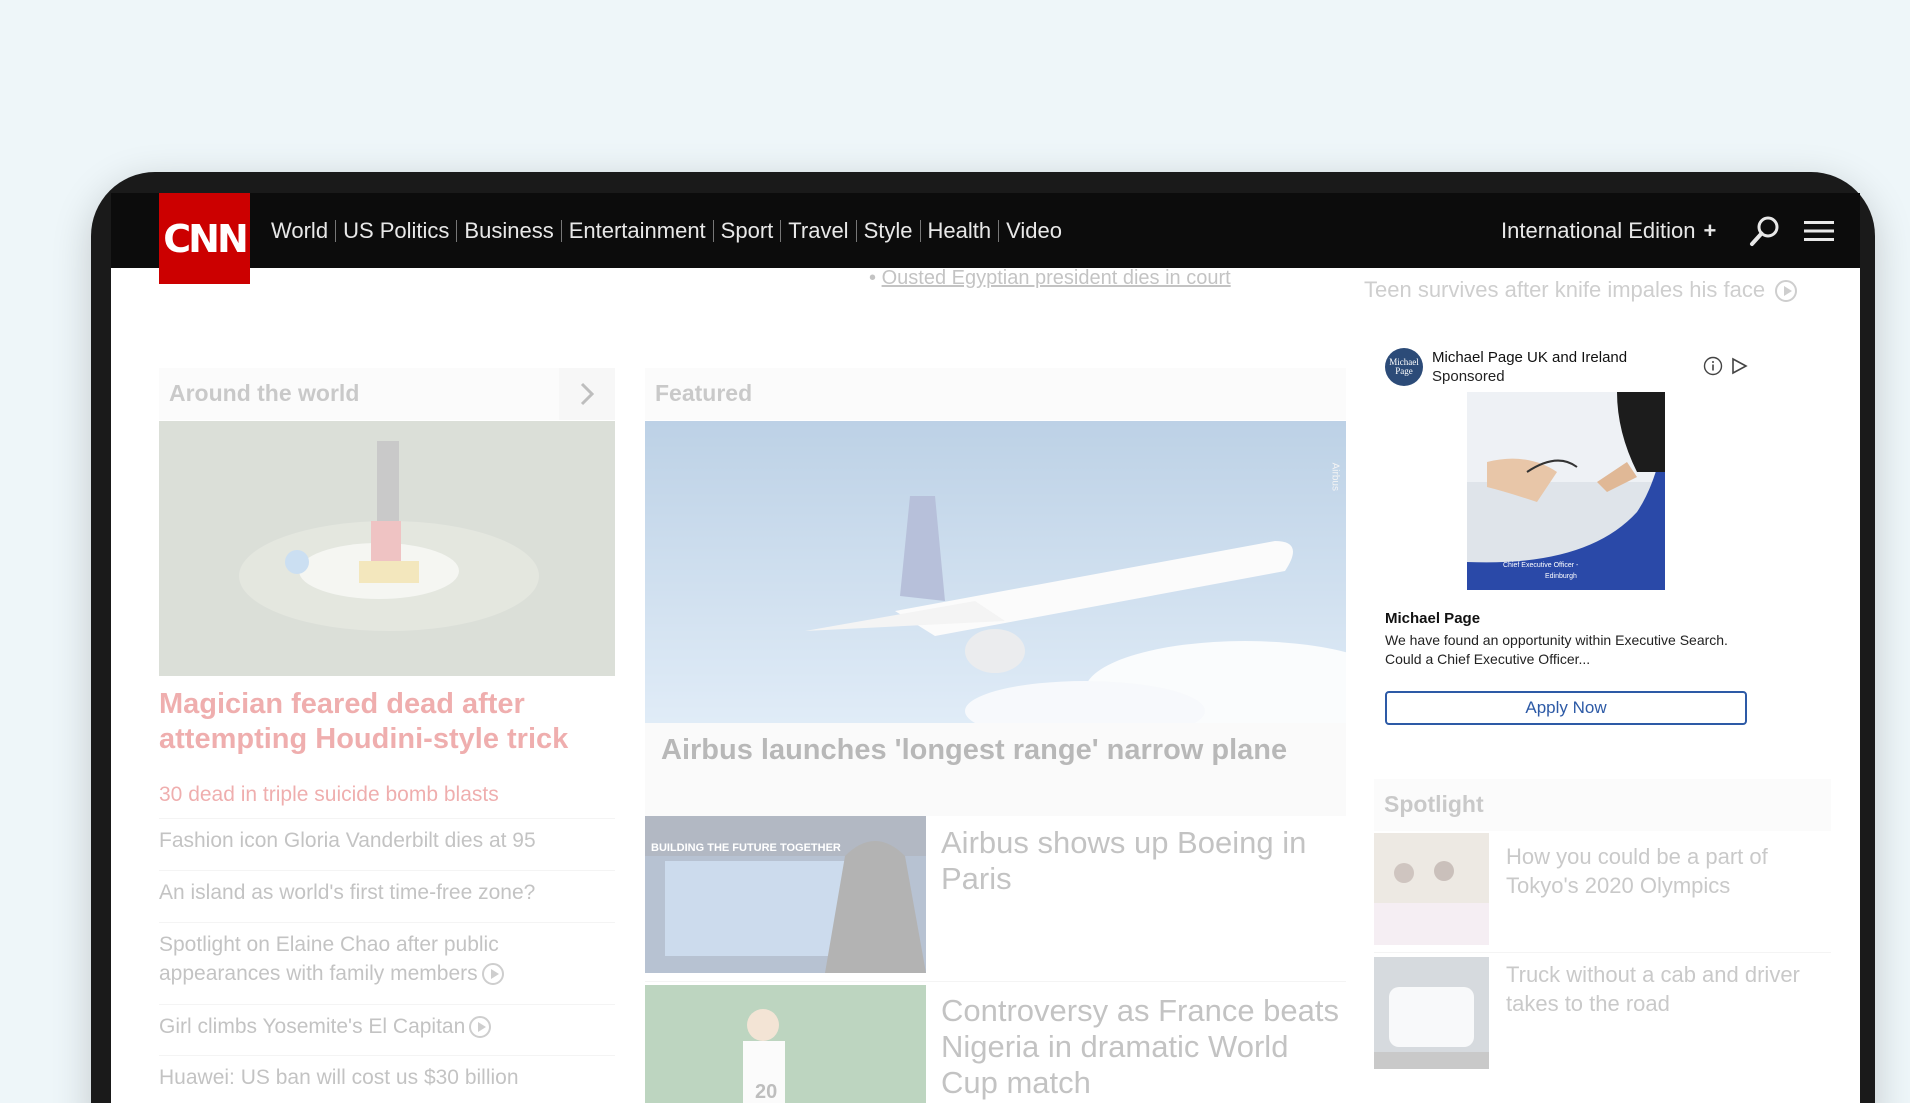 This screenshot has height=1103, width=1910. Describe the element at coordinates (264, 393) in the screenshot. I see `around-world-title: Around the world` at that location.